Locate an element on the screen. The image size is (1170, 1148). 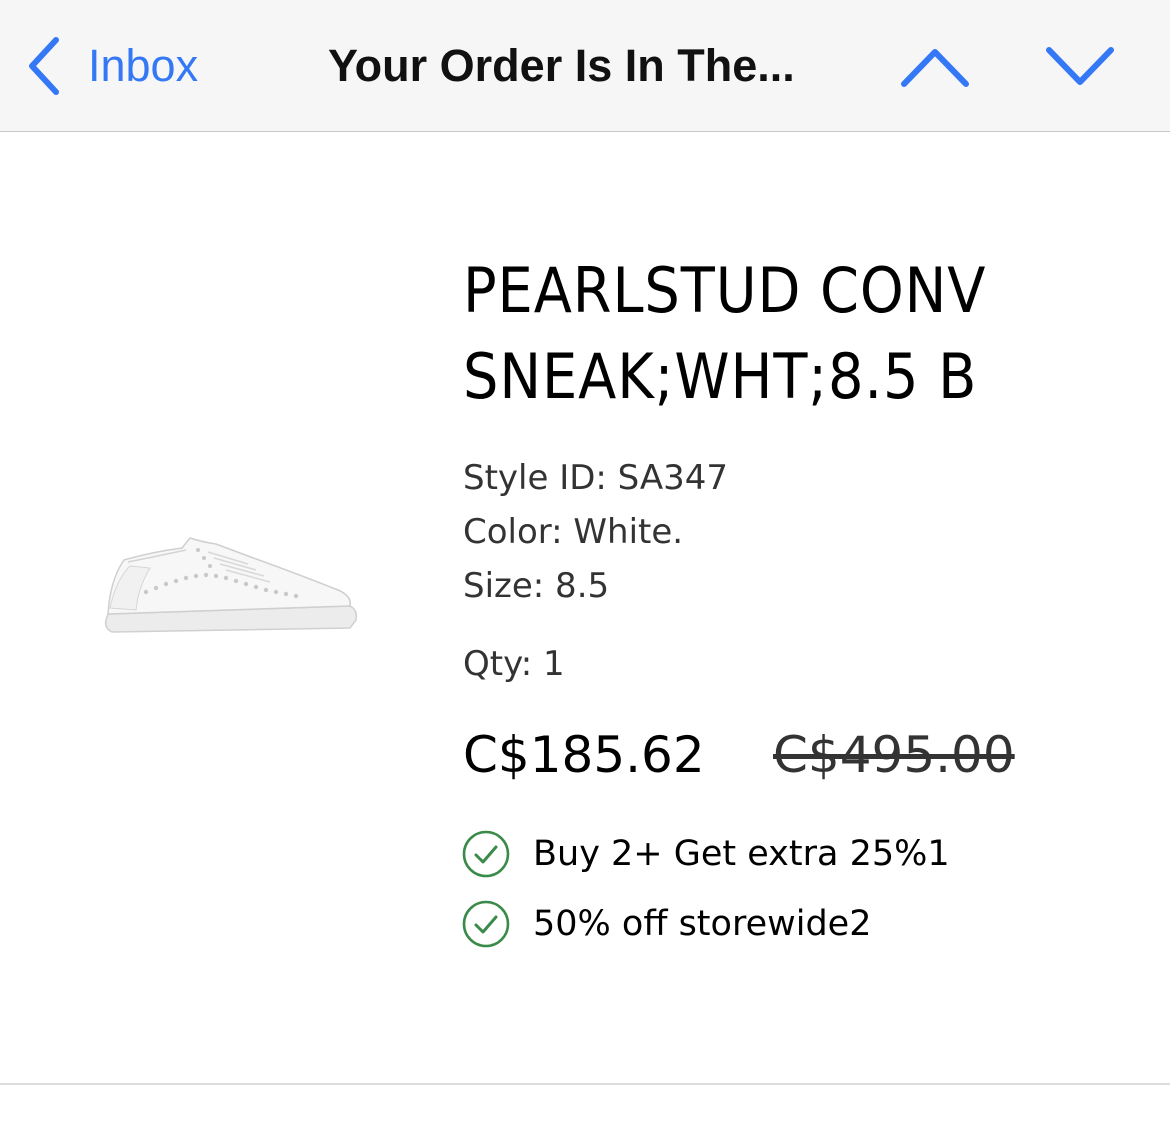
promotion-label: Buy 2+ Get extra 25%1 is located at coordinates (741, 854).